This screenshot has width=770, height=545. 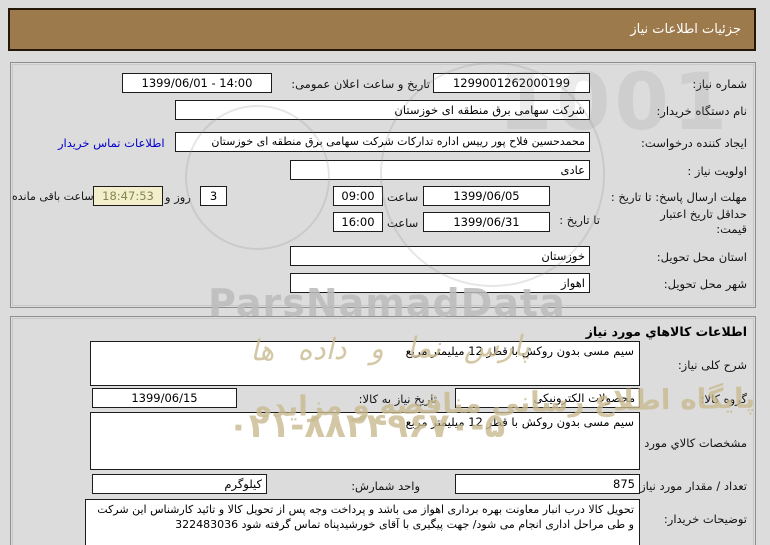 What do you see at coordinates (511, 83) in the screenshot?
I see `need-number-field: 1299001262000199` at bounding box center [511, 83].